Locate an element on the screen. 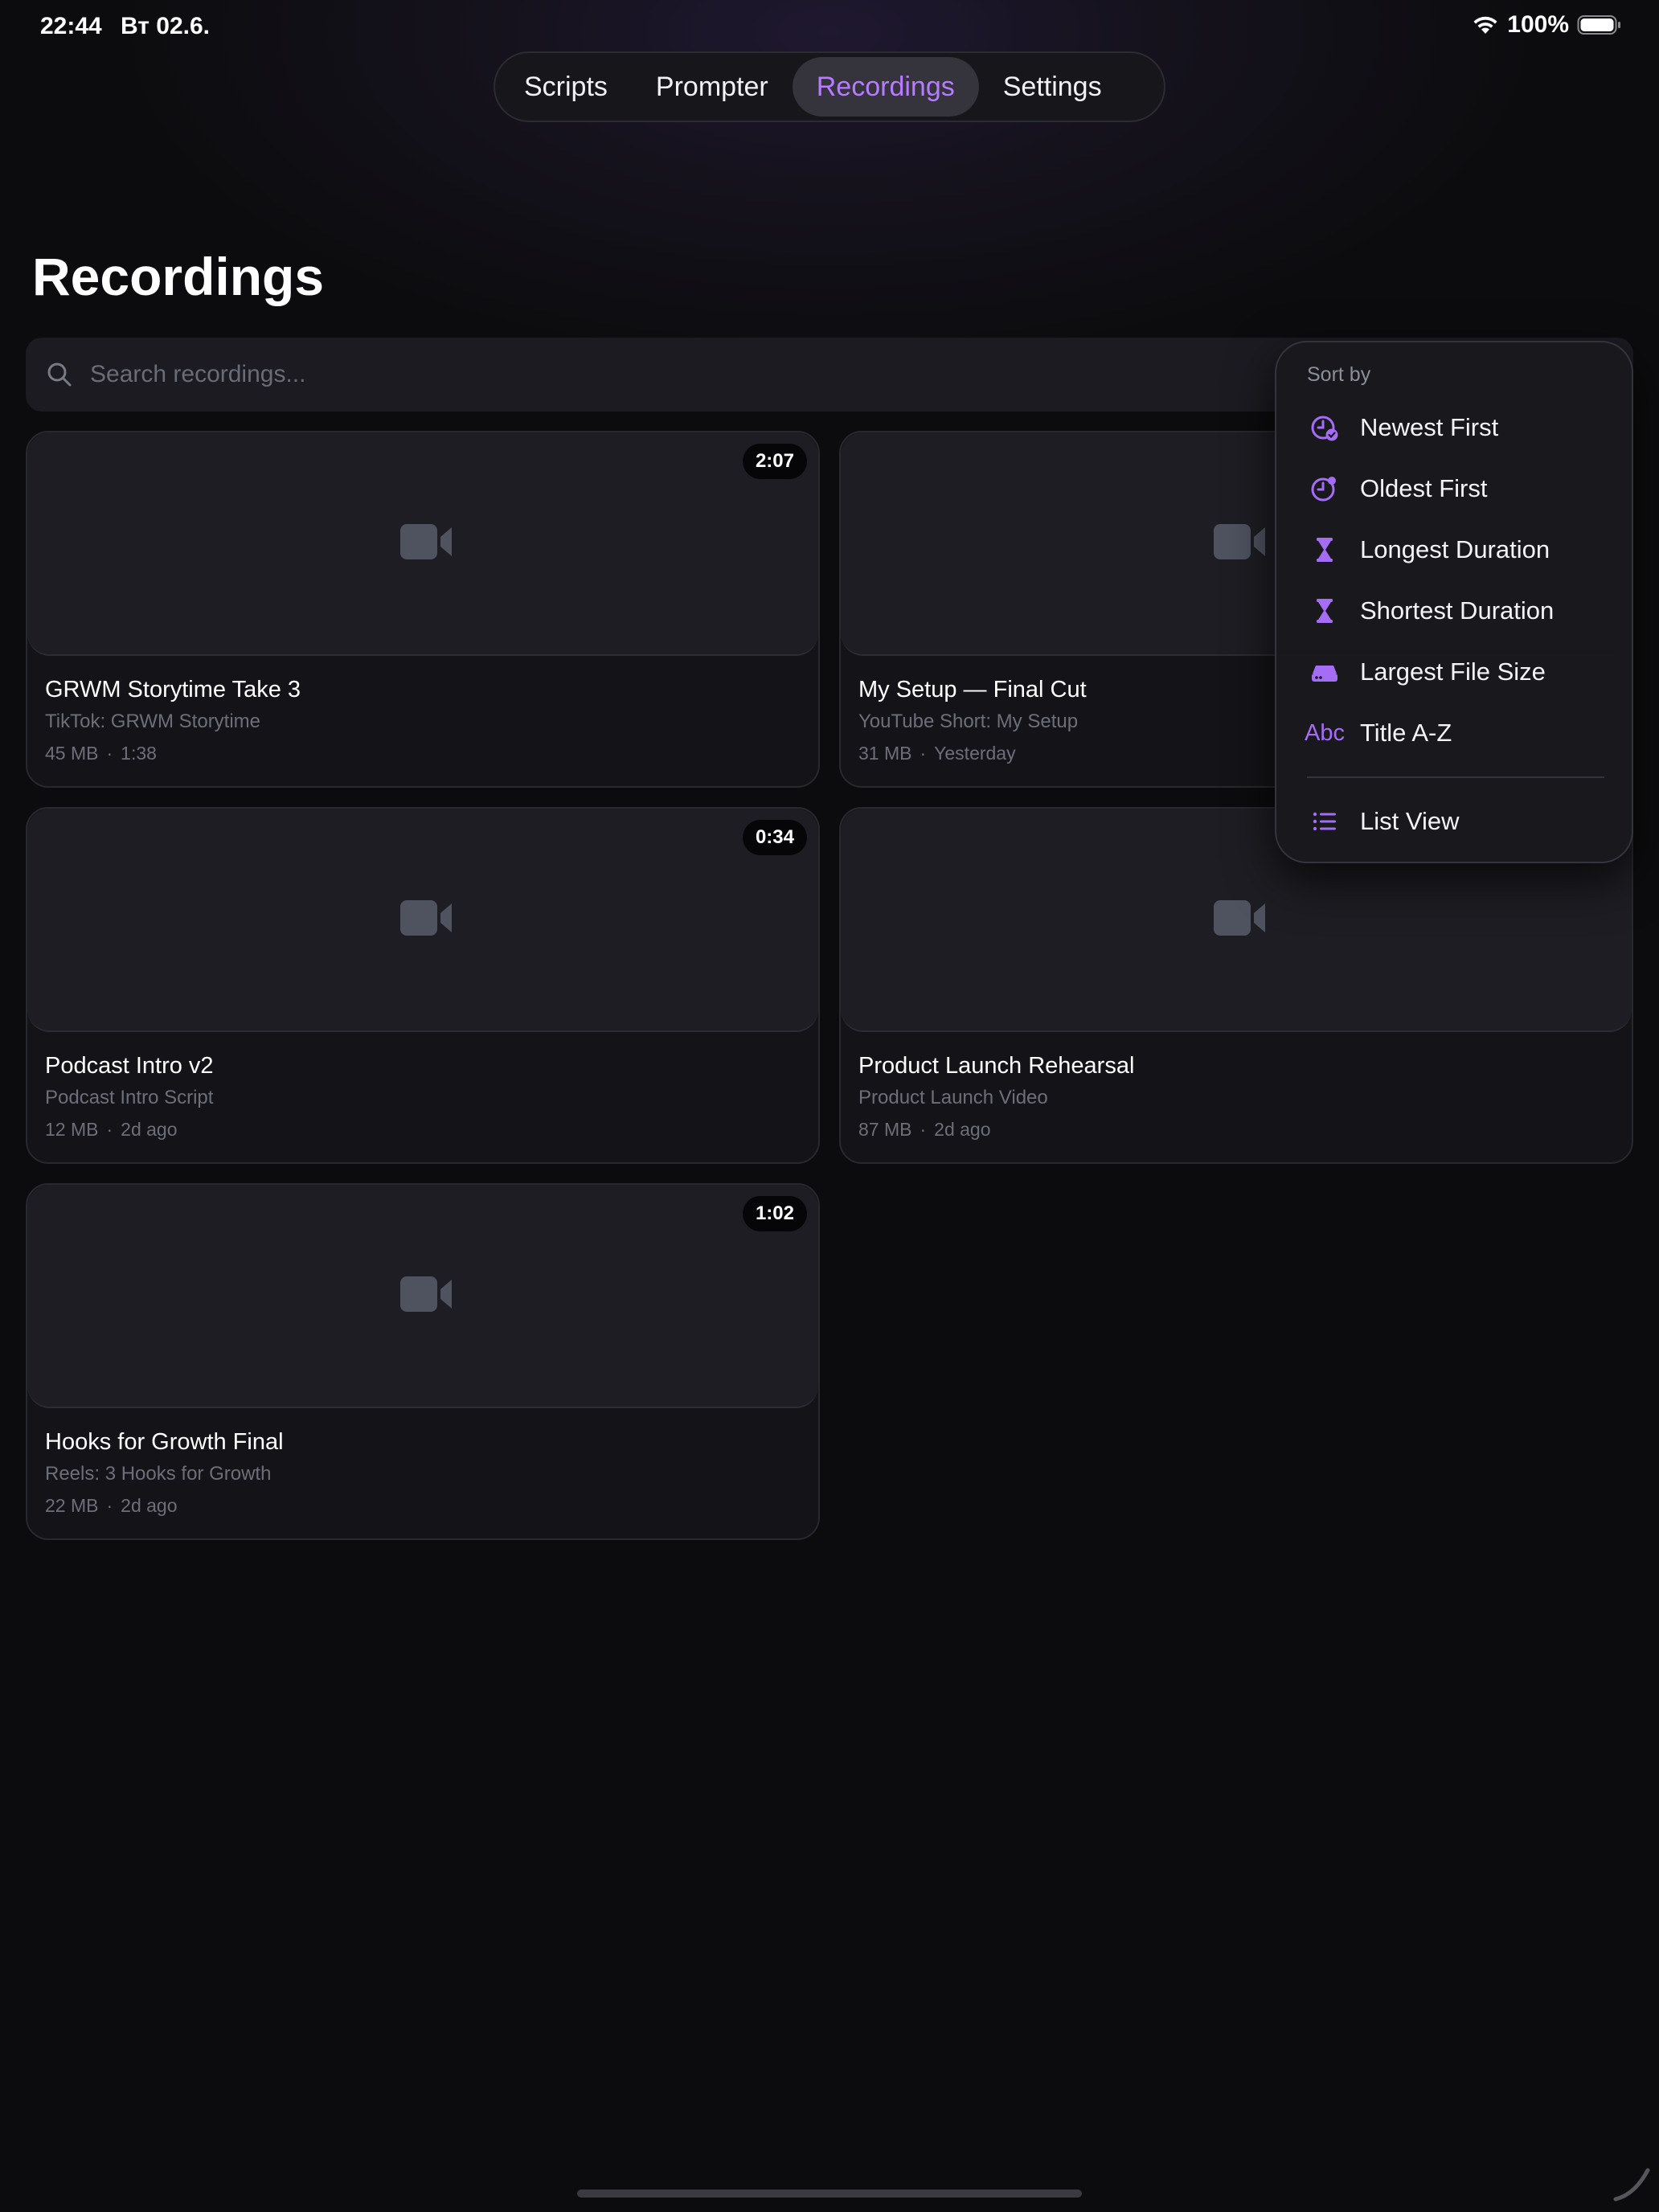 The image size is (1659, 2212). status-date: Вт 02.6. is located at coordinates (166, 26).